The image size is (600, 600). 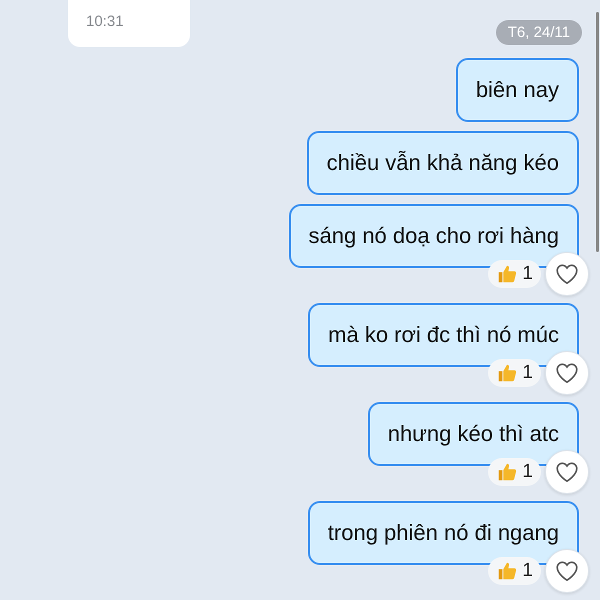 I want to click on date-separator: T6, 24/11, so click(x=539, y=32).